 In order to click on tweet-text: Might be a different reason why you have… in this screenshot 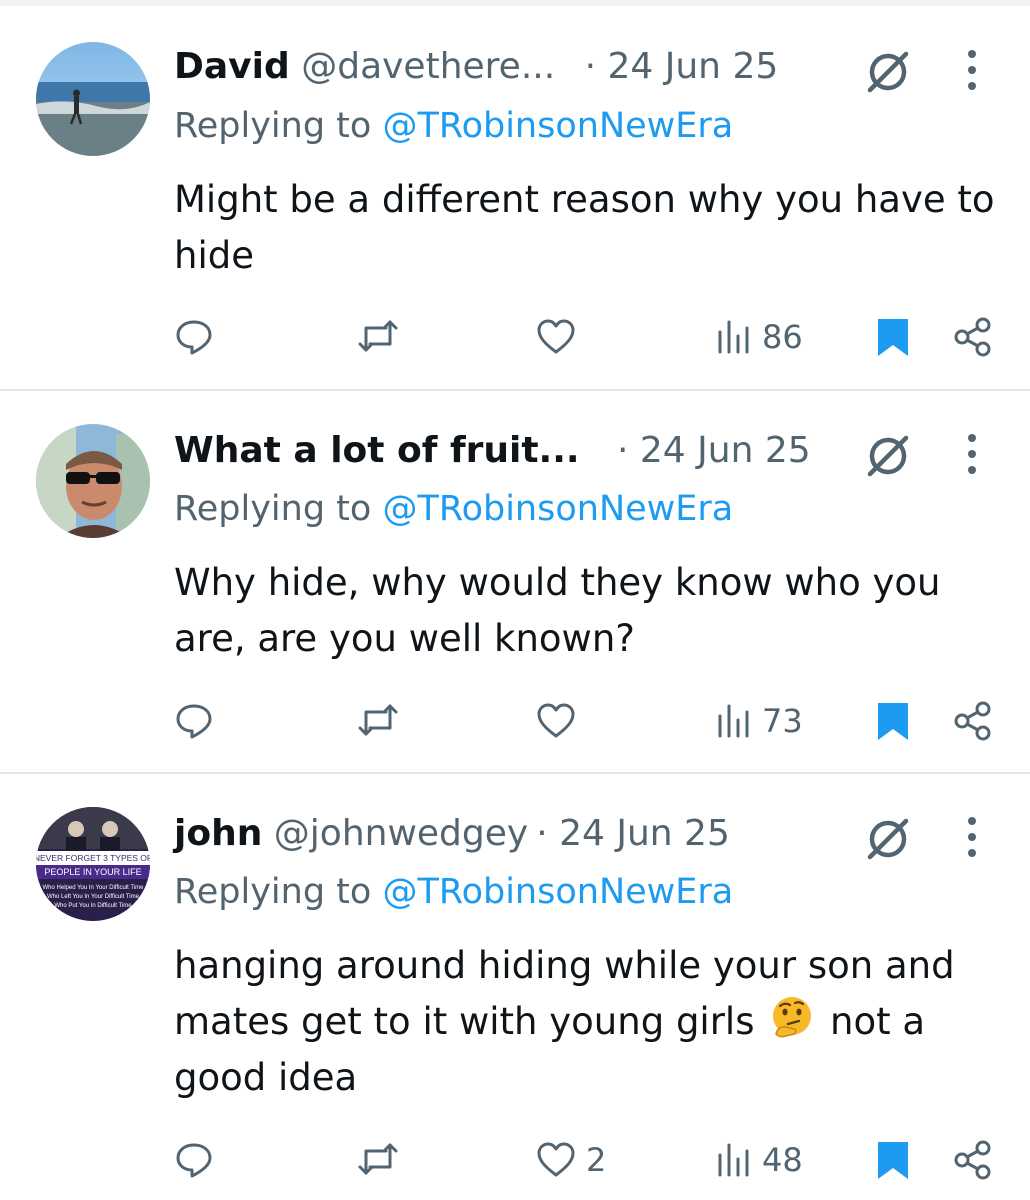, I will do `click(584, 227)`.